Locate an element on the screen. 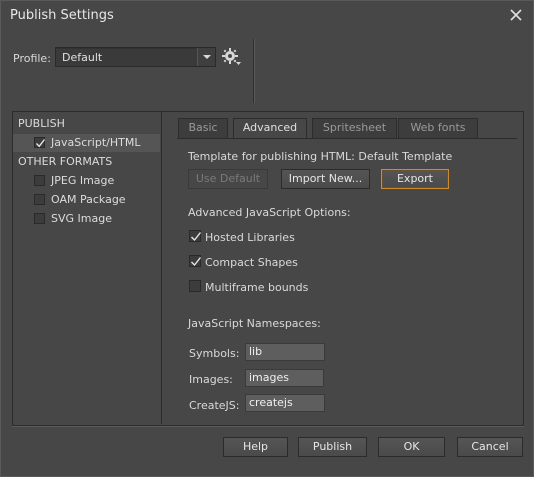 This screenshot has width=534, height=477. tab-spritesheet: Spritesheet is located at coordinates (354, 128).